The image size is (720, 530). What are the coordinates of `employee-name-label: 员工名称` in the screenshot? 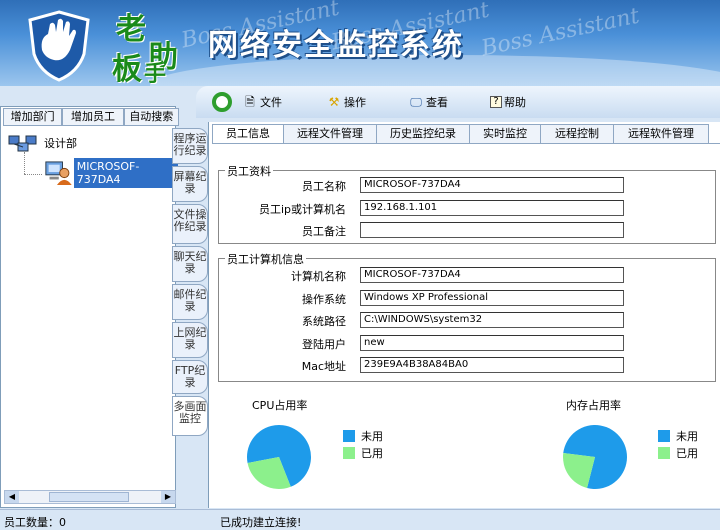 It's located at (324, 186).